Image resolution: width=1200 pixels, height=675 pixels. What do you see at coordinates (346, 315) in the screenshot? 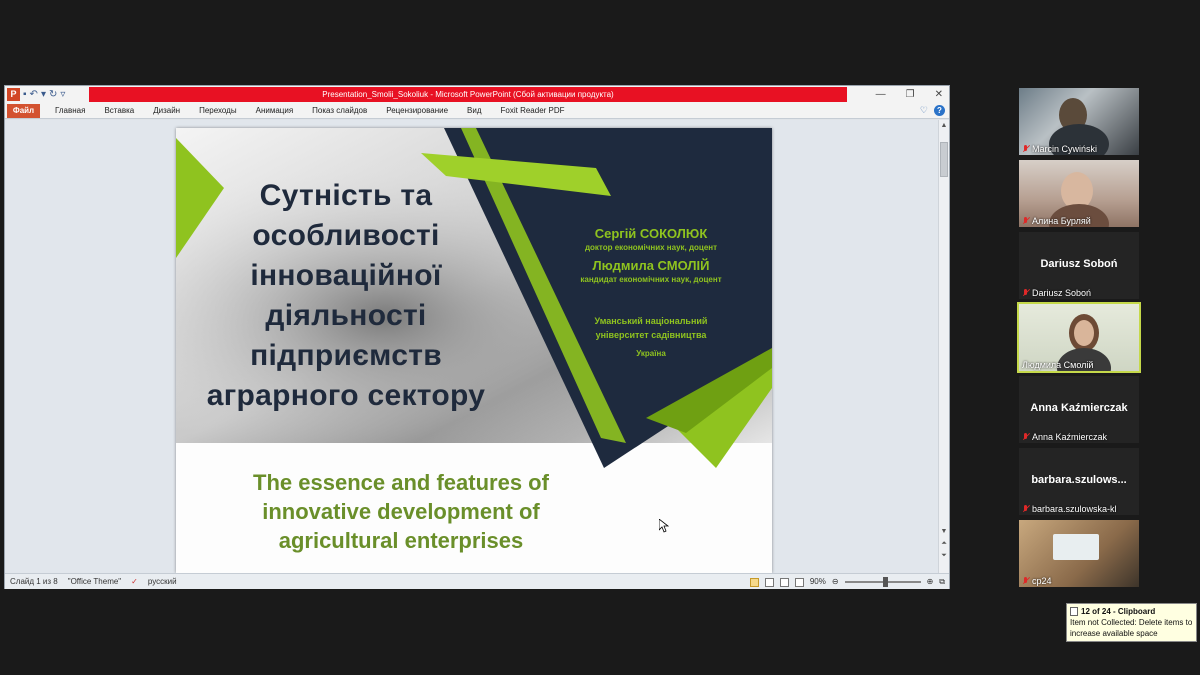
I see `title-line: діяльності` at bounding box center [346, 315].